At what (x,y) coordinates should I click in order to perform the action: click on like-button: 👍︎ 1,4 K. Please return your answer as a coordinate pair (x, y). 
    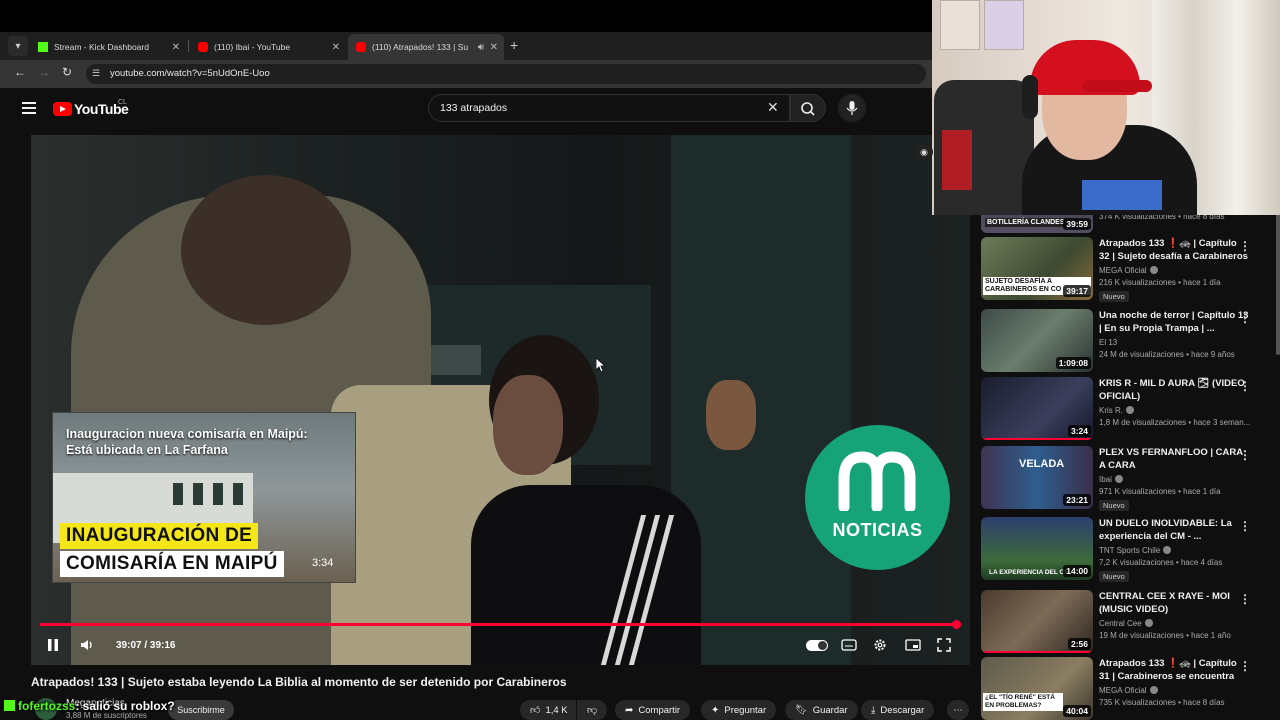
    Looking at the image, I should click on (548, 710).